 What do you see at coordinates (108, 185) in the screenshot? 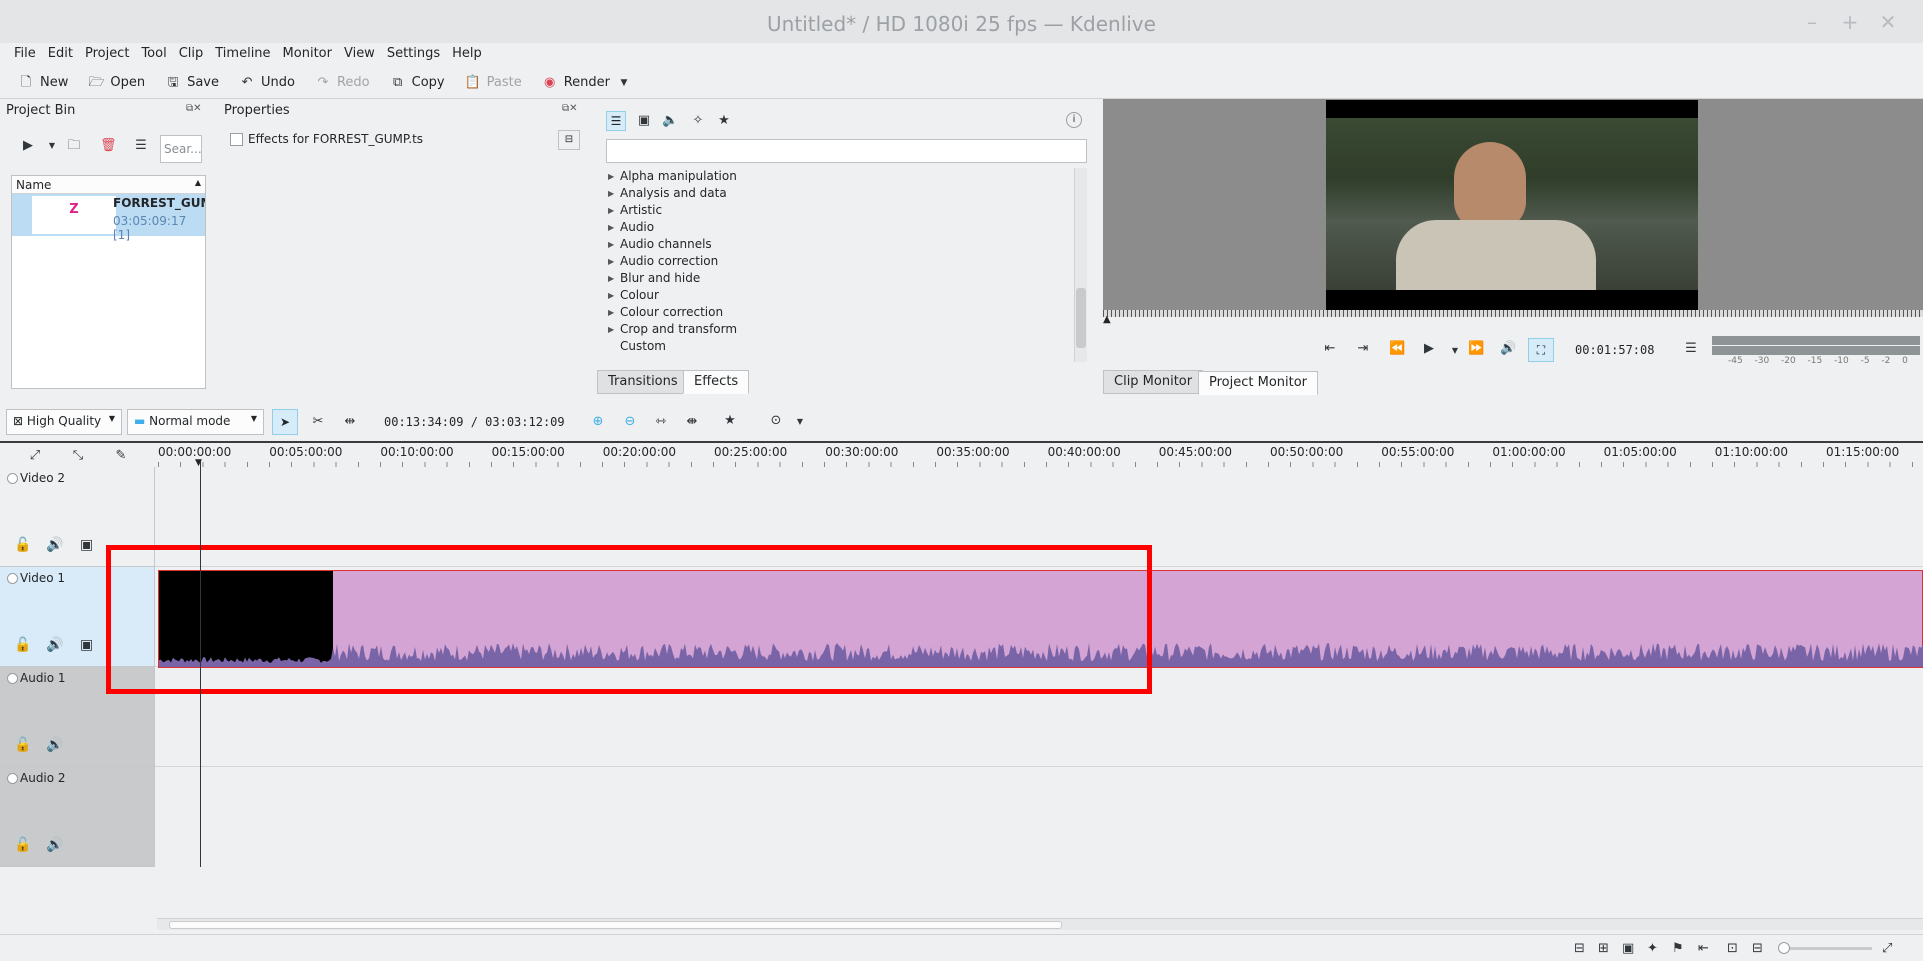
I see `column-header-name: Name ▲` at bounding box center [108, 185].